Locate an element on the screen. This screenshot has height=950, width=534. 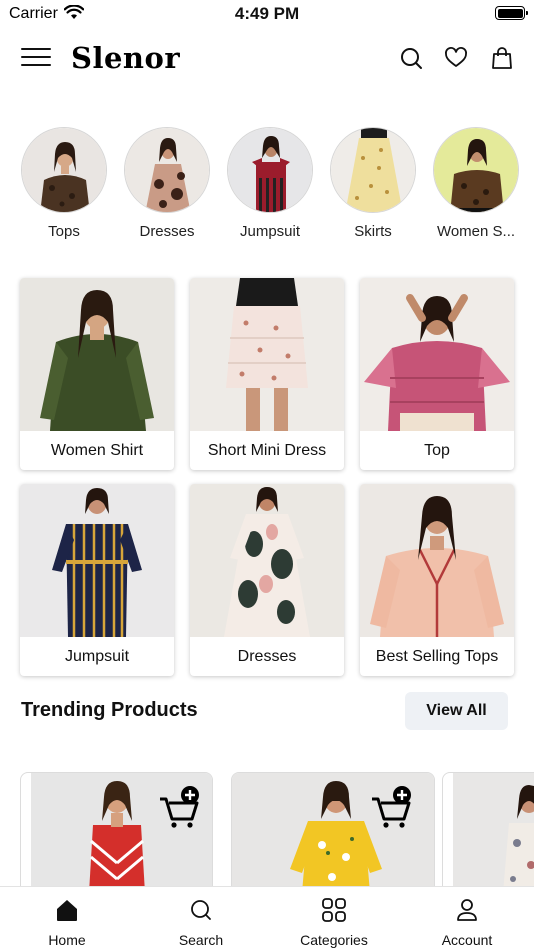
tab-label: Home is located at coordinates (67, 940).